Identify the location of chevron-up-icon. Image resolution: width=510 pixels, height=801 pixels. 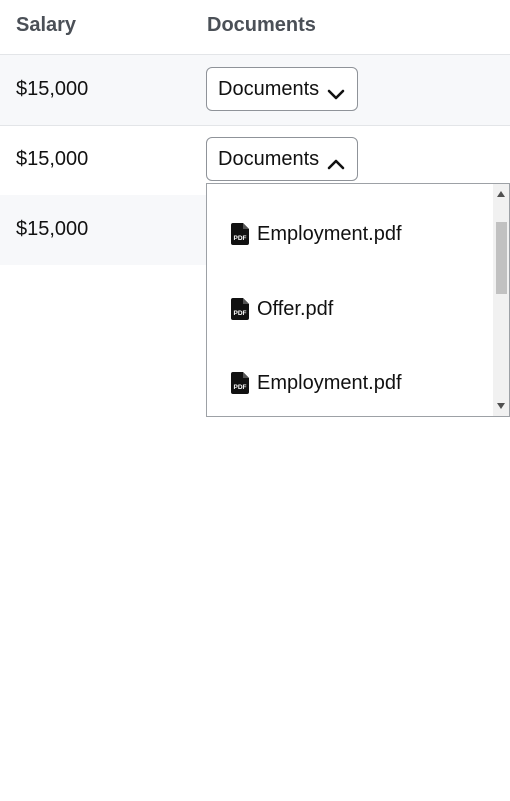
(336, 161).